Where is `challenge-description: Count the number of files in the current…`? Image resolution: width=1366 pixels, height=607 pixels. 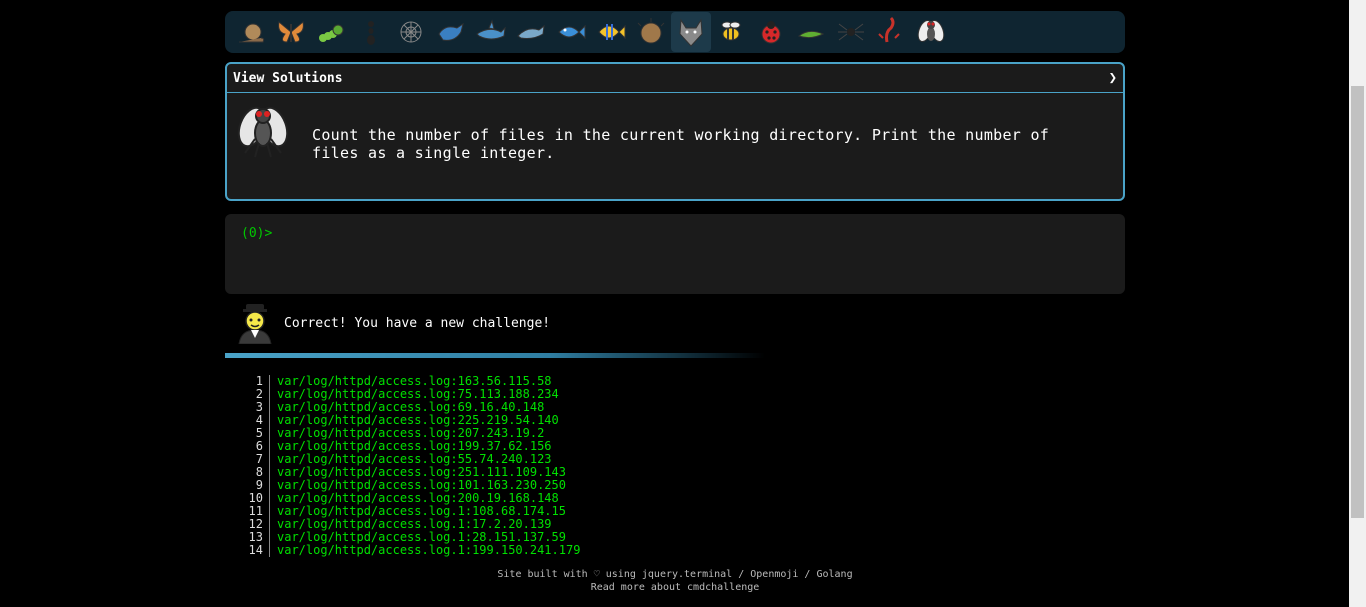 challenge-description: Count the number of files in the current… is located at coordinates (681, 144).